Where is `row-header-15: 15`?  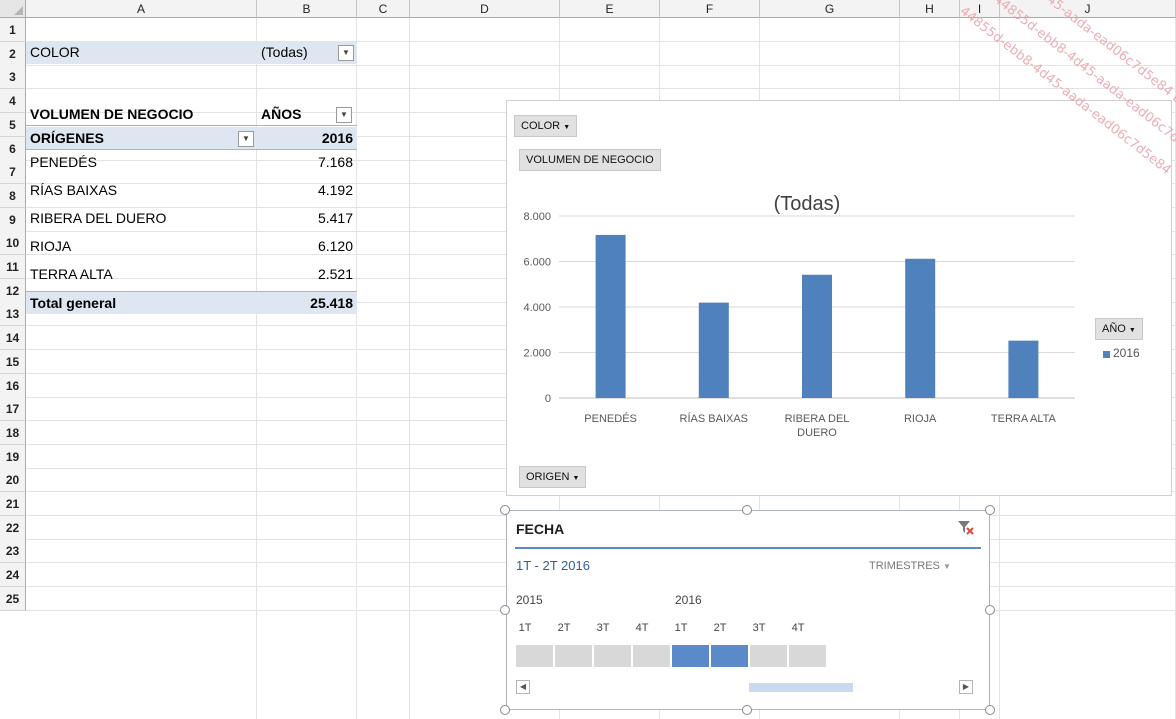 row-header-15: 15 is located at coordinates (13, 362).